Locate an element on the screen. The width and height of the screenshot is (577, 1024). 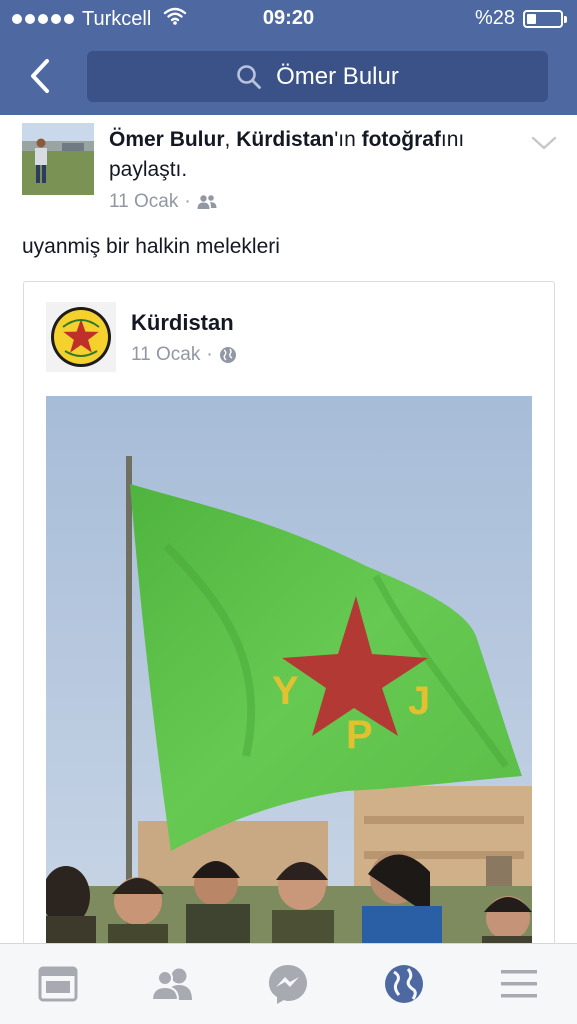
post-meta: 11 Ocak · is located at coordinates (163, 202).